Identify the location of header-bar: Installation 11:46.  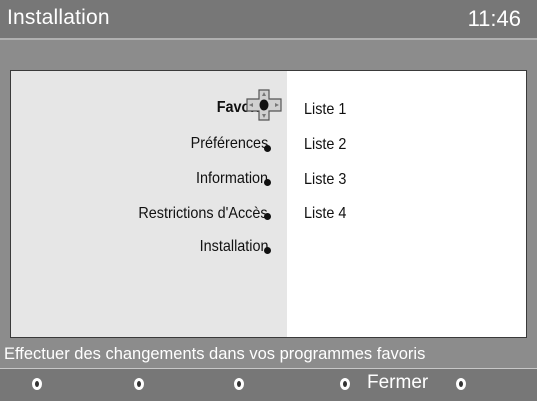
(268, 19).